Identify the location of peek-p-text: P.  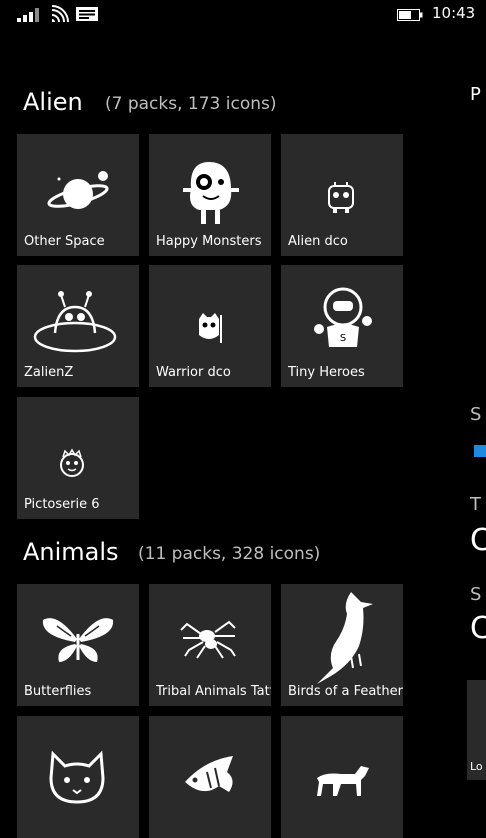
(475, 94).